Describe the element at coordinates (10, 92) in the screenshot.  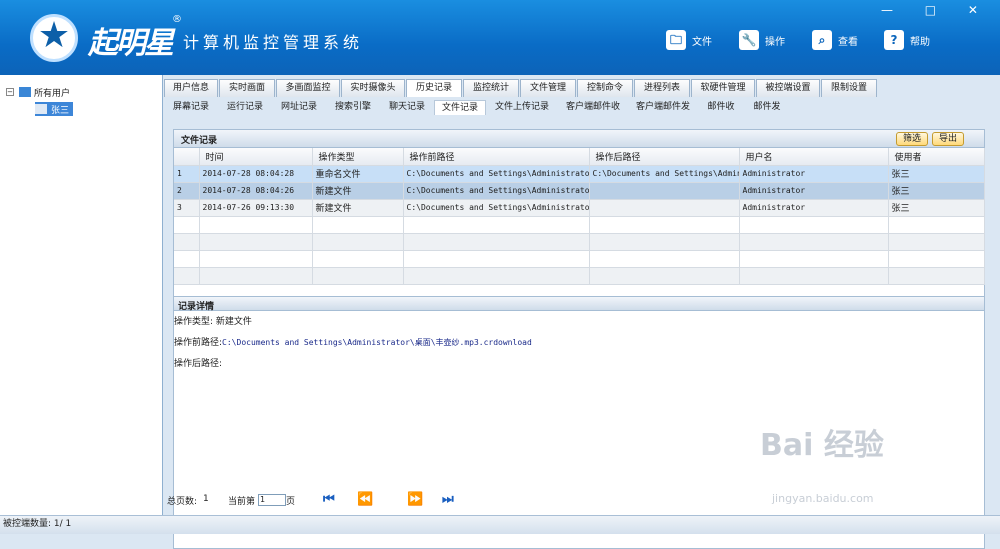
I see `collapse-icon: −` at that location.